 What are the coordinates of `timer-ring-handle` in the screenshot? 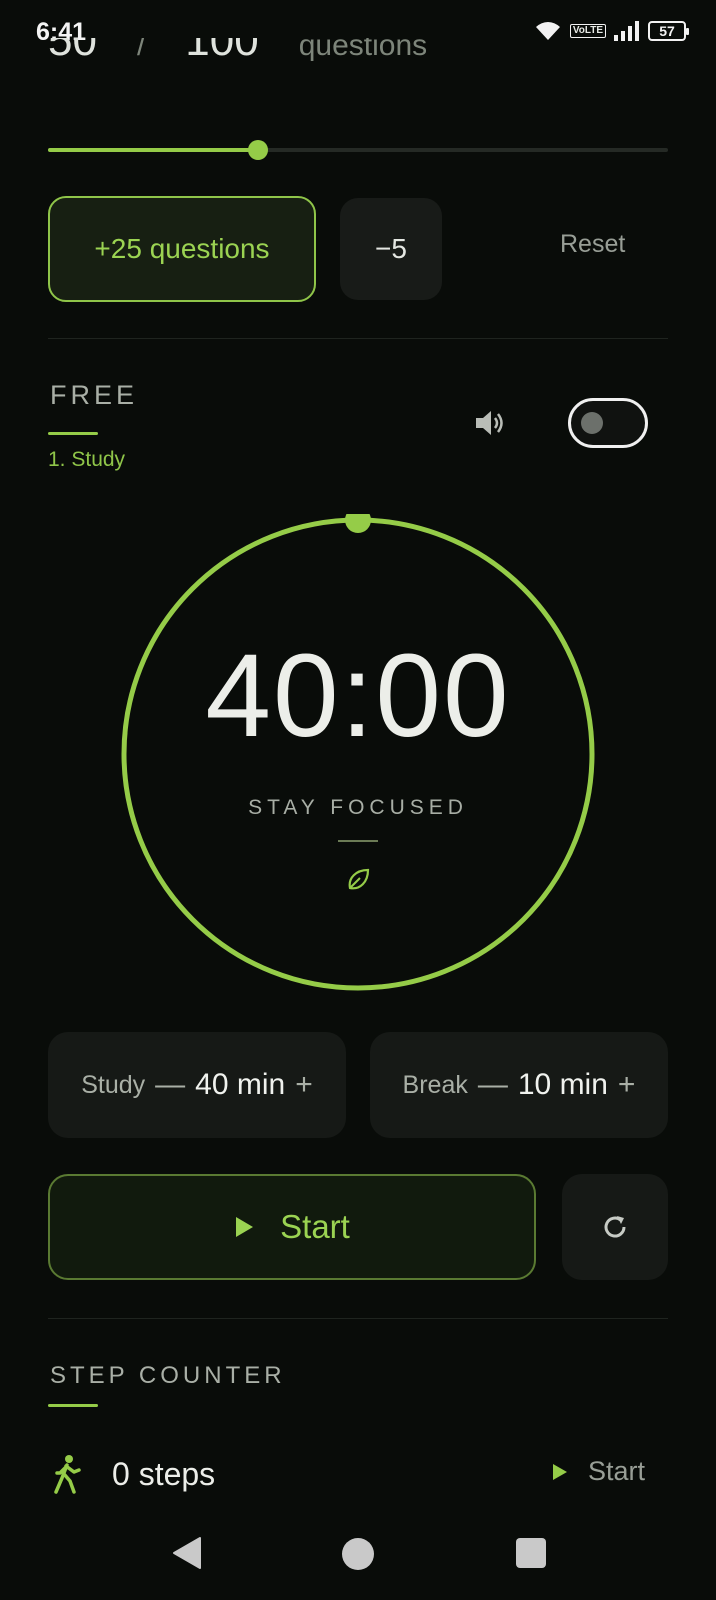 It's located at (358, 523).